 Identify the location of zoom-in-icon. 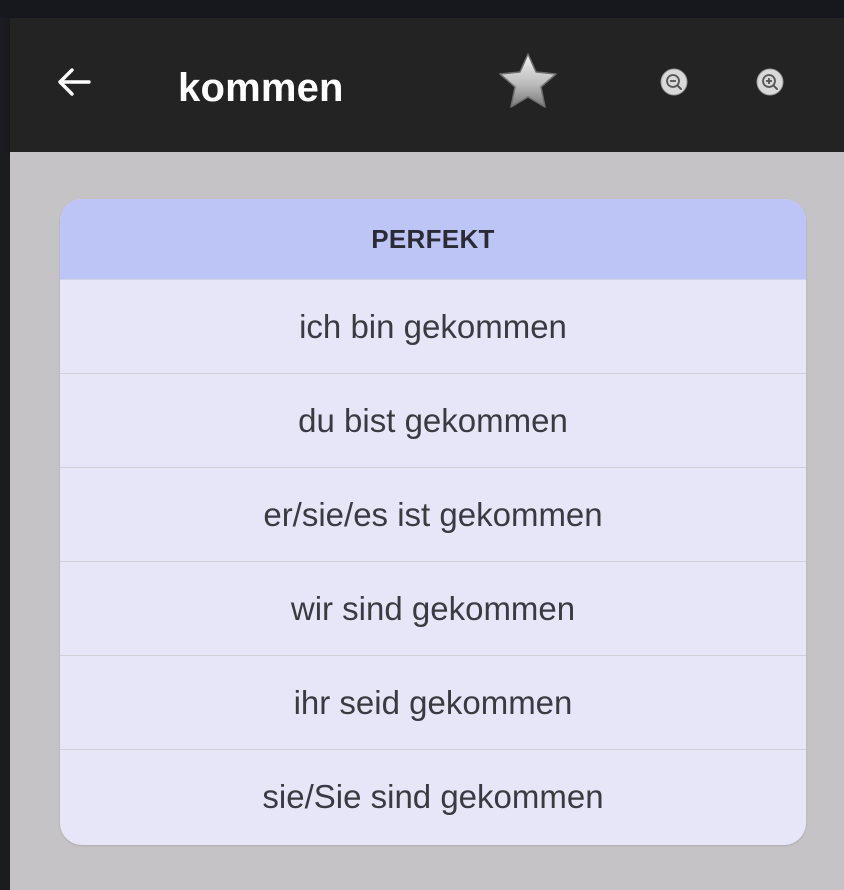
(770, 84).